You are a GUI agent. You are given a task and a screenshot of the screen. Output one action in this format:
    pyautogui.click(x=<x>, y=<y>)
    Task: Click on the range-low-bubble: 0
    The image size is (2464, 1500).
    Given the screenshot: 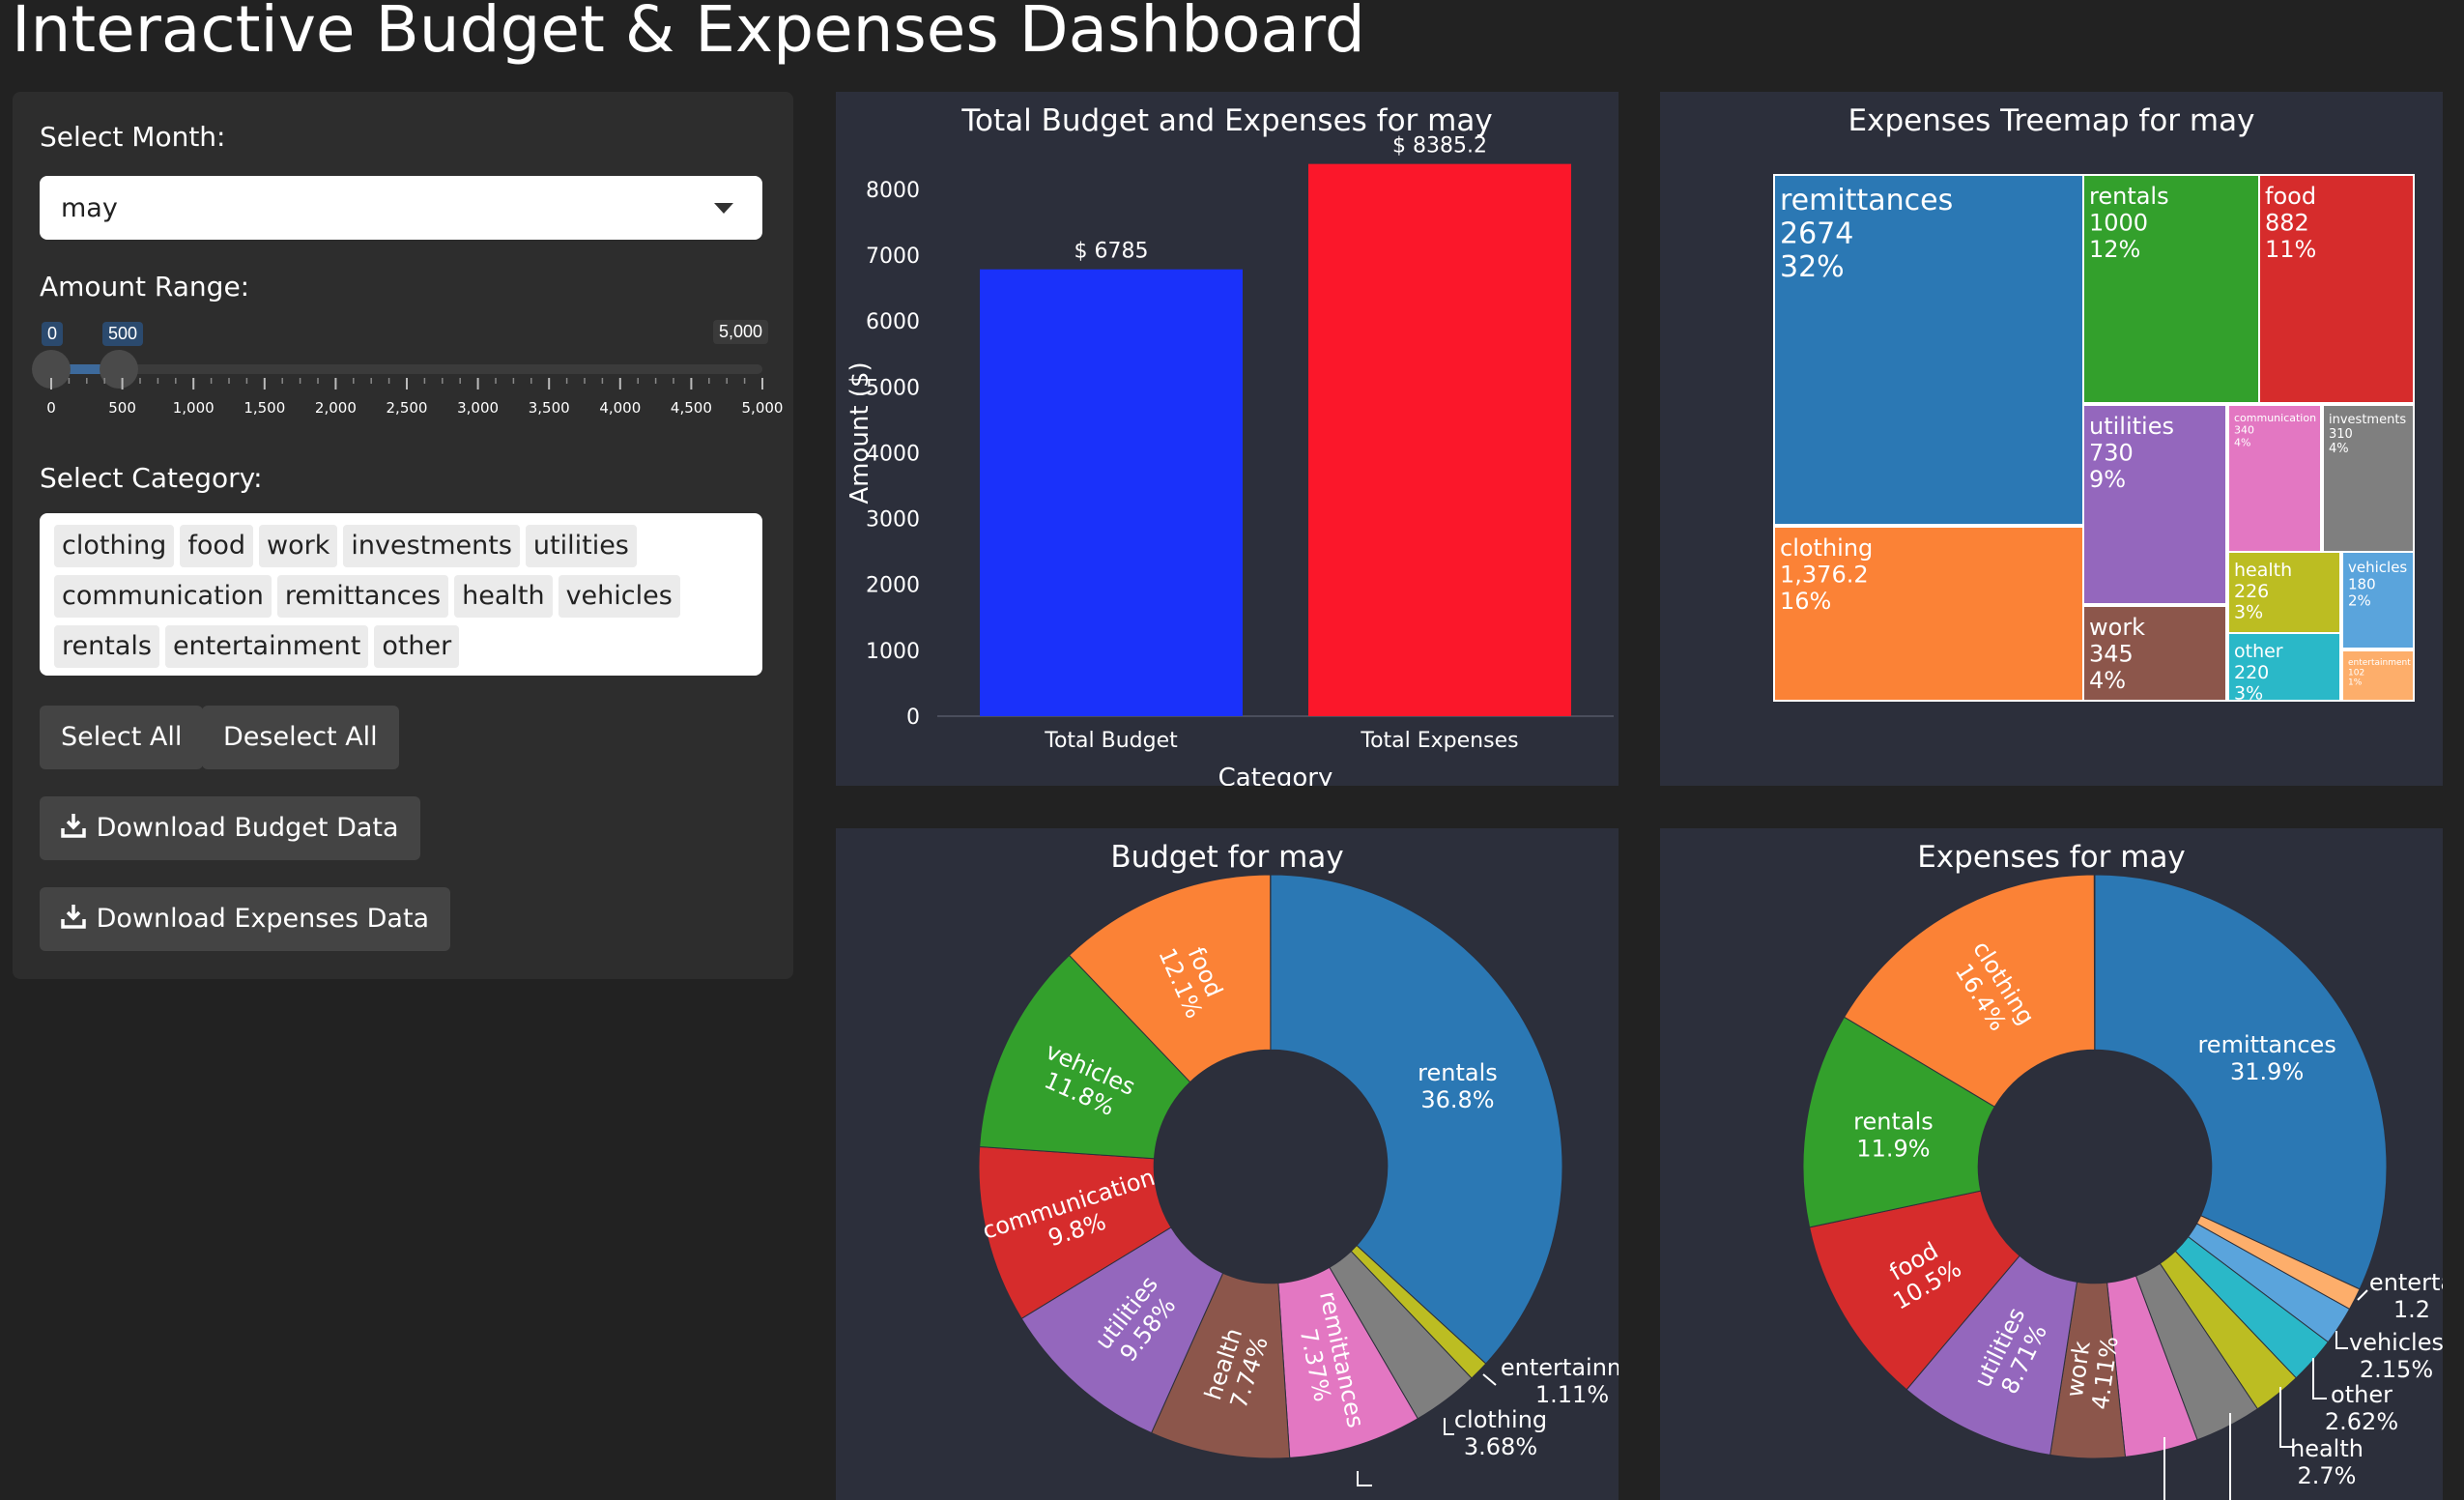 What is the action you would take?
    pyautogui.click(x=53, y=334)
    